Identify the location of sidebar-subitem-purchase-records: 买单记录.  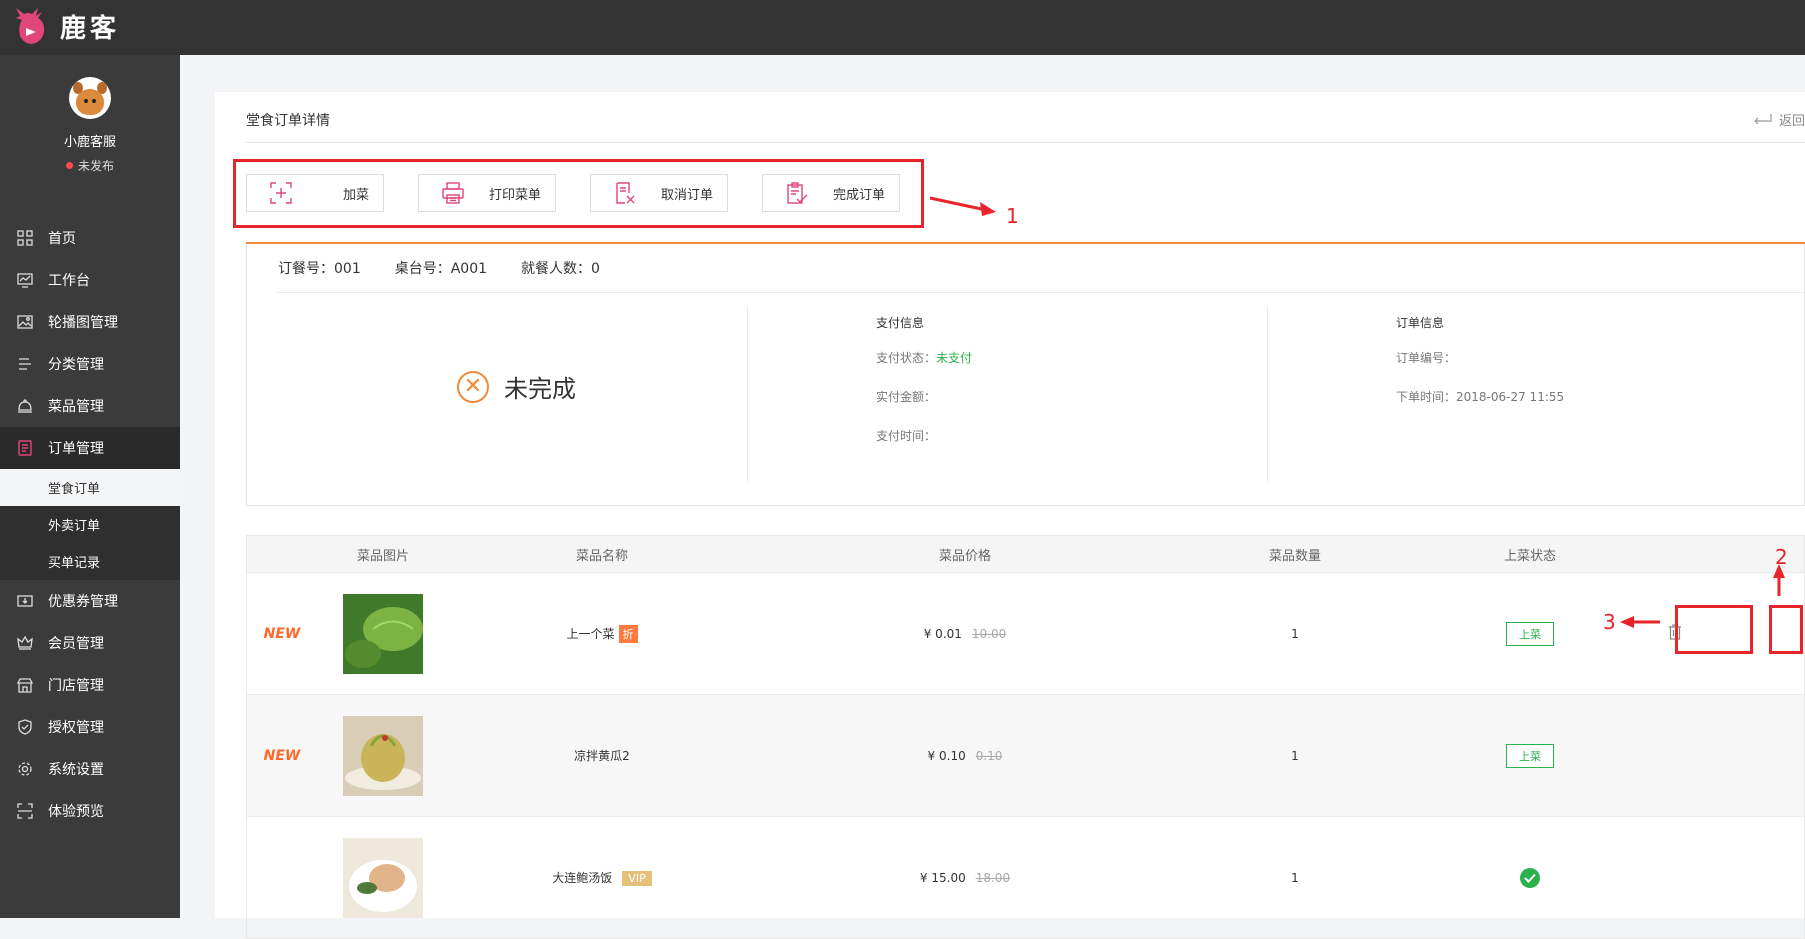
(90, 561).